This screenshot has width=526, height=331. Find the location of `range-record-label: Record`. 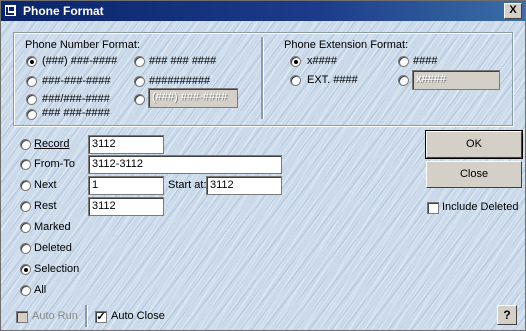

range-record-label: Record is located at coordinates (51, 144).